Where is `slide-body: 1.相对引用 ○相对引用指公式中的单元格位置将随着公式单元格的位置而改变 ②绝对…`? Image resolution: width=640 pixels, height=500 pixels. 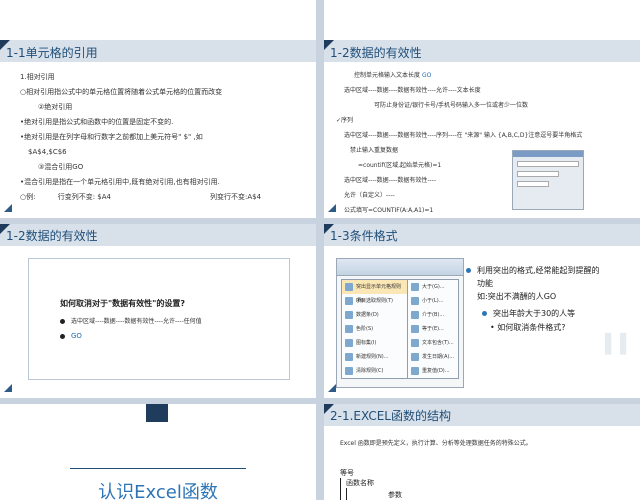
slide-body: 1.相对引用 ○相对引用指公式中的单元格位置将随着公式单元格的位置而改变 ②绝对… is located at coordinates (140, 137).